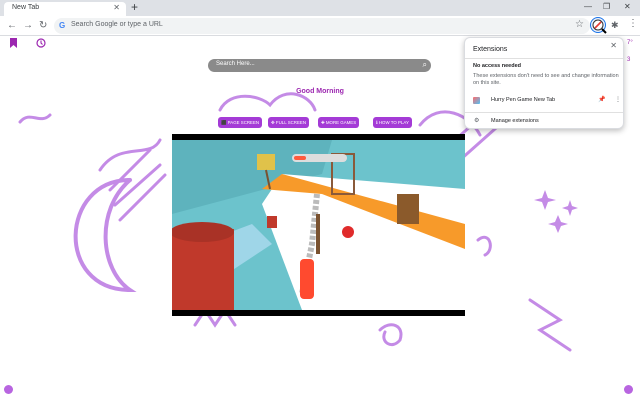 This screenshot has width=640, height=400. What do you see at coordinates (490, 49) in the screenshot?
I see `popup-title: Extensions` at bounding box center [490, 49].